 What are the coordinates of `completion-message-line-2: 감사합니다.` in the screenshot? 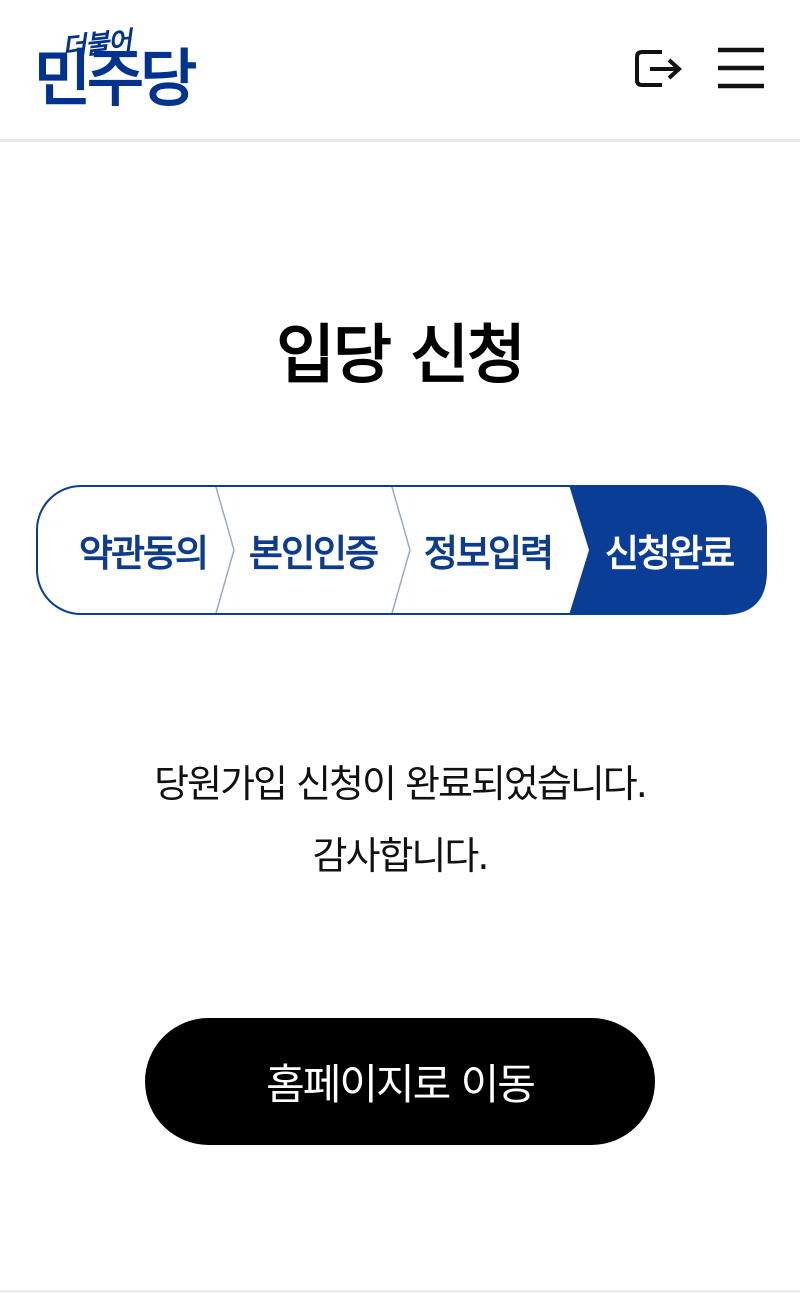 It's located at (401, 856).